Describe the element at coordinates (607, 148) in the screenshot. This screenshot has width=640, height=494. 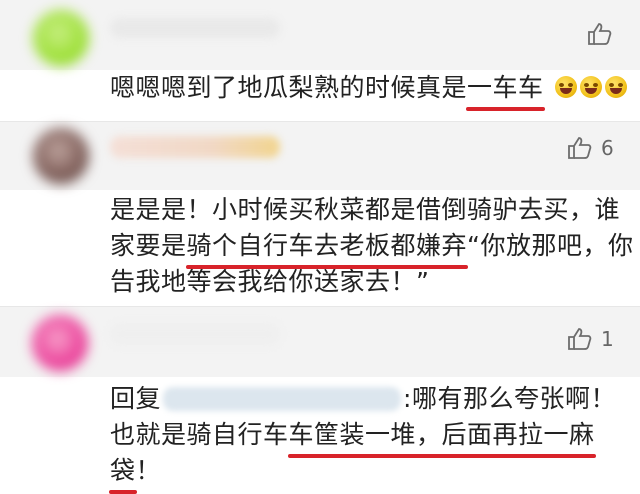
I see `like-count: 6` at that location.